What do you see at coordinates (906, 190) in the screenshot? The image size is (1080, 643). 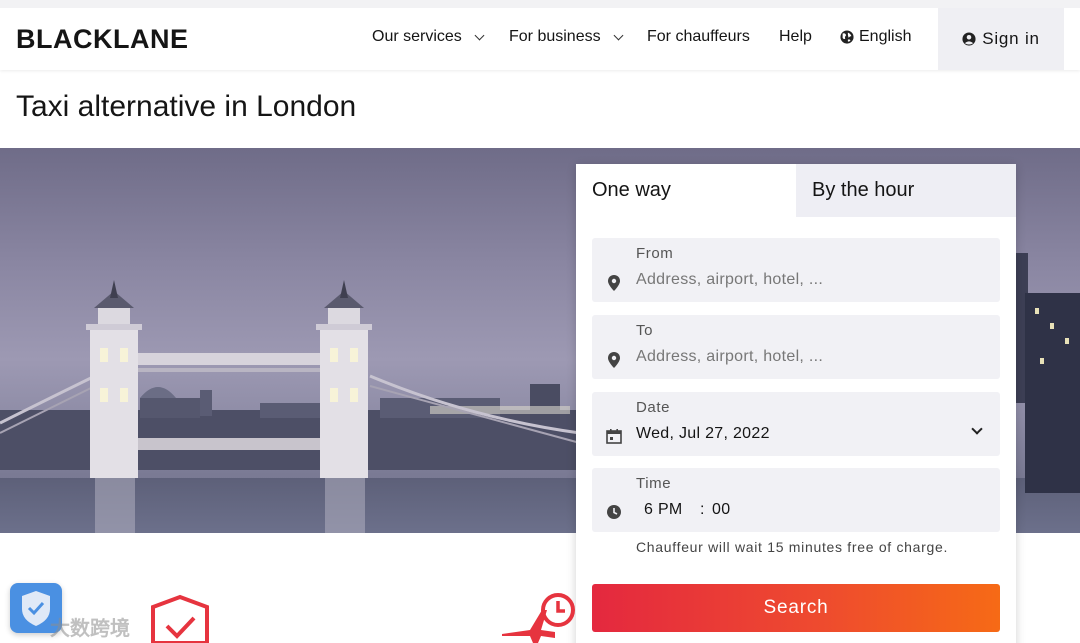 I see `tab-by-the-hour: By the hour` at bounding box center [906, 190].